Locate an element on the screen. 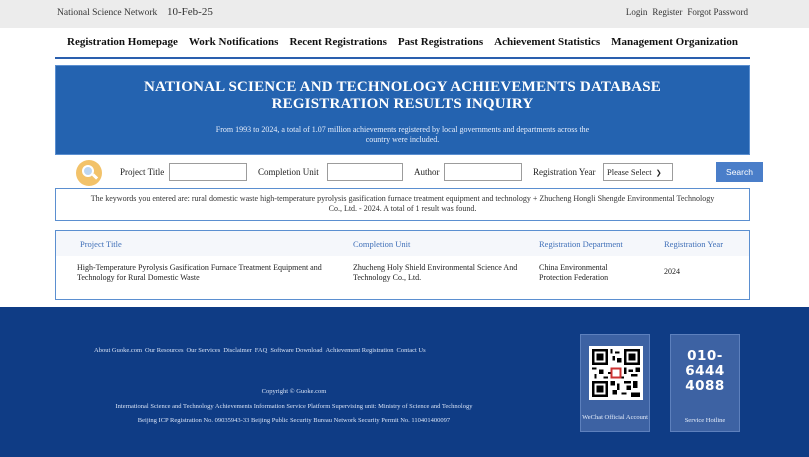 Image resolution: width=809 pixels, height=457 pixels. hotline-part1: 010- is located at coordinates (705, 356).